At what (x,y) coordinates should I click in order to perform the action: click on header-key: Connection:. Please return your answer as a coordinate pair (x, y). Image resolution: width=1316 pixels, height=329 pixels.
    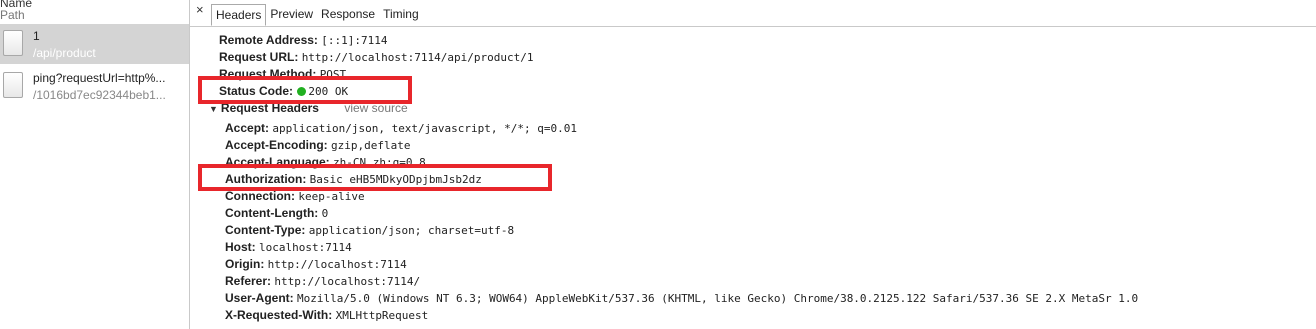
    Looking at the image, I should click on (260, 196).